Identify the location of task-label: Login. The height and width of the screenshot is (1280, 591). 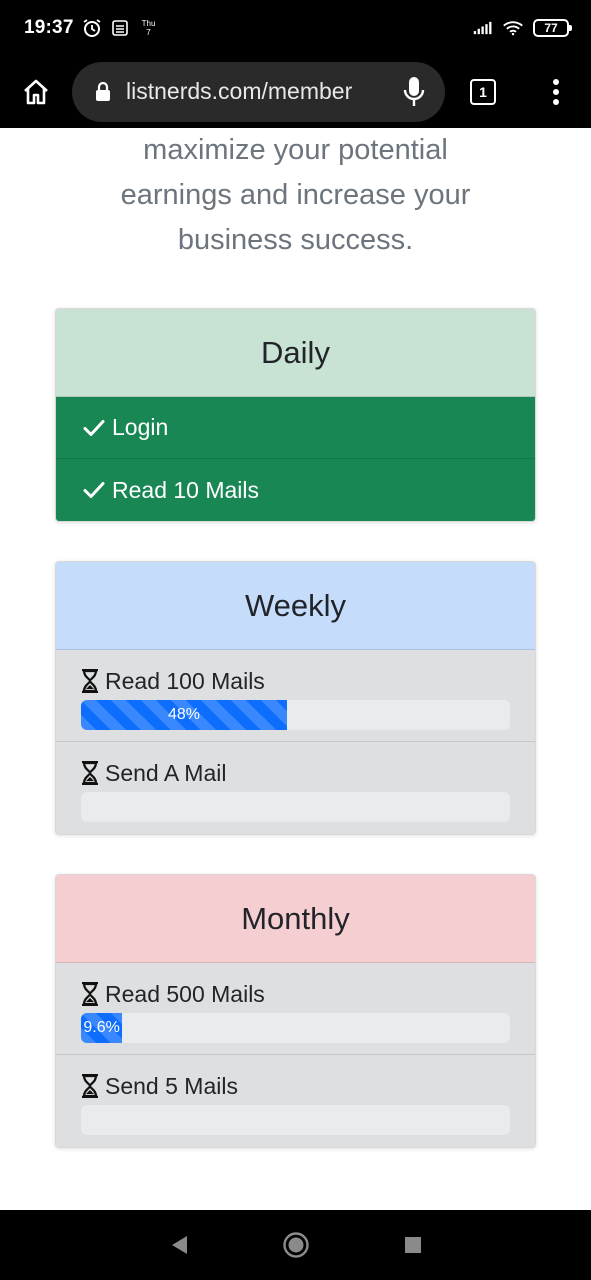
(140, 427).